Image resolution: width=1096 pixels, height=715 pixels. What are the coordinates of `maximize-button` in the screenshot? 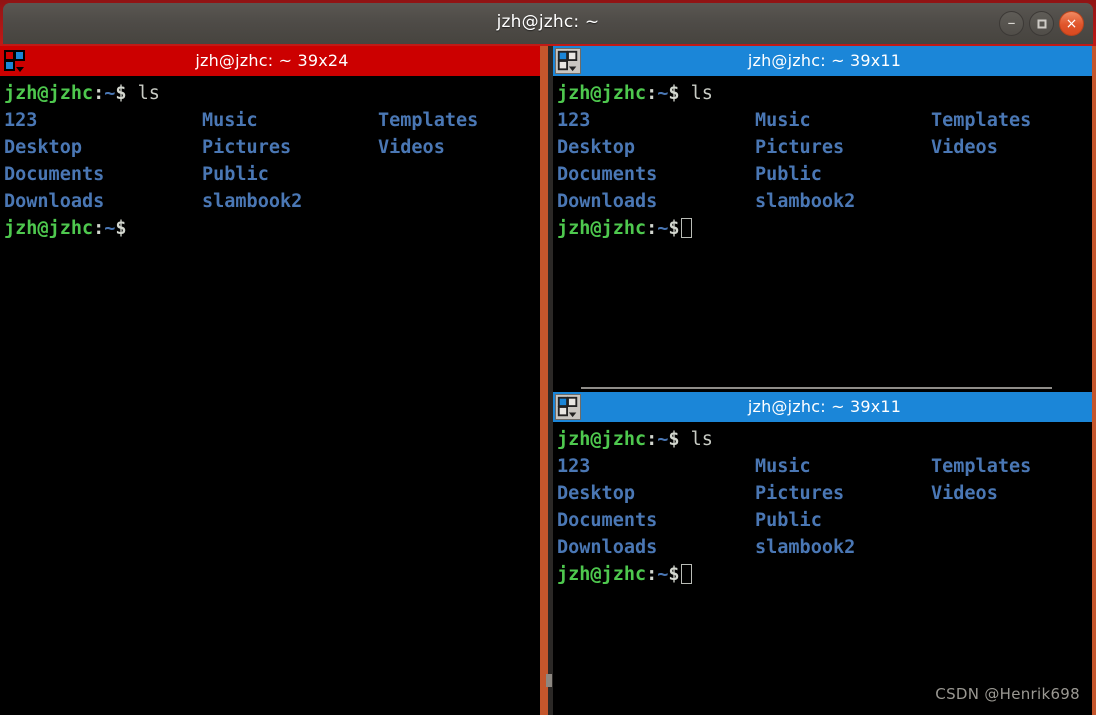 It's located at (1041, 23).